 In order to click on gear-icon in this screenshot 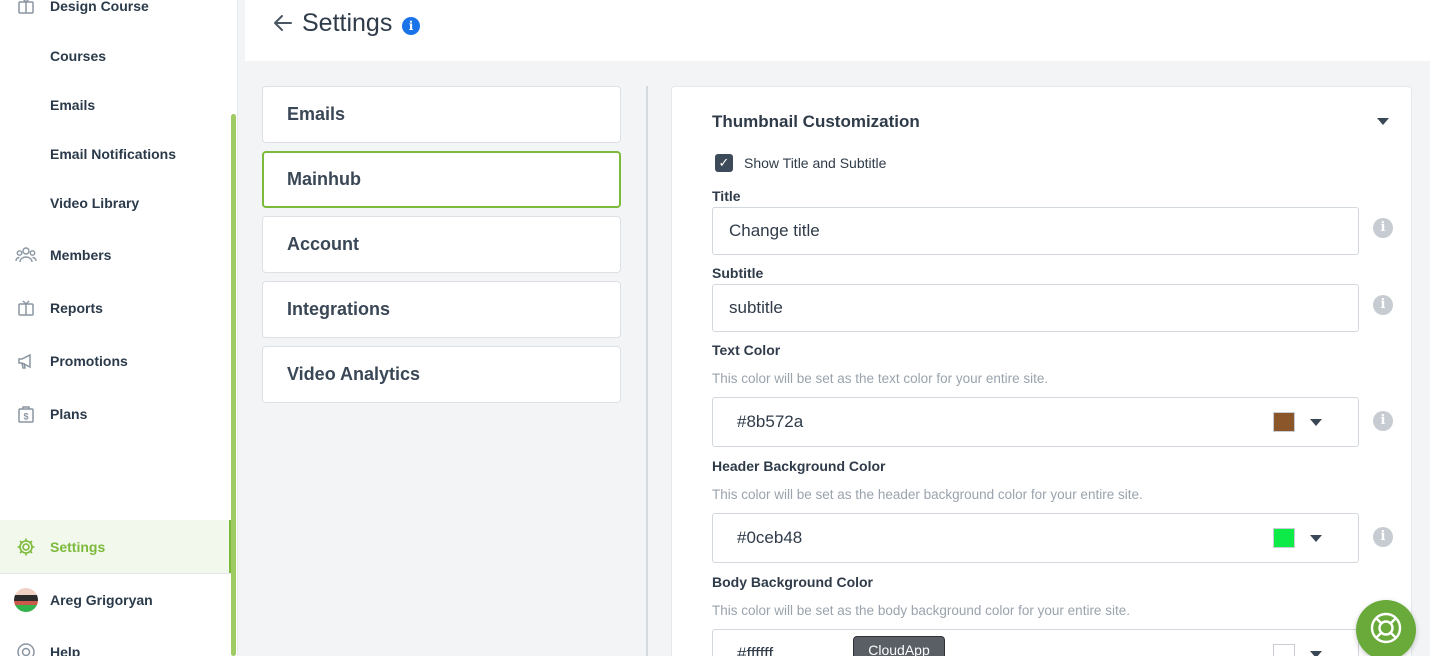, I will do `click(26, 547)`.